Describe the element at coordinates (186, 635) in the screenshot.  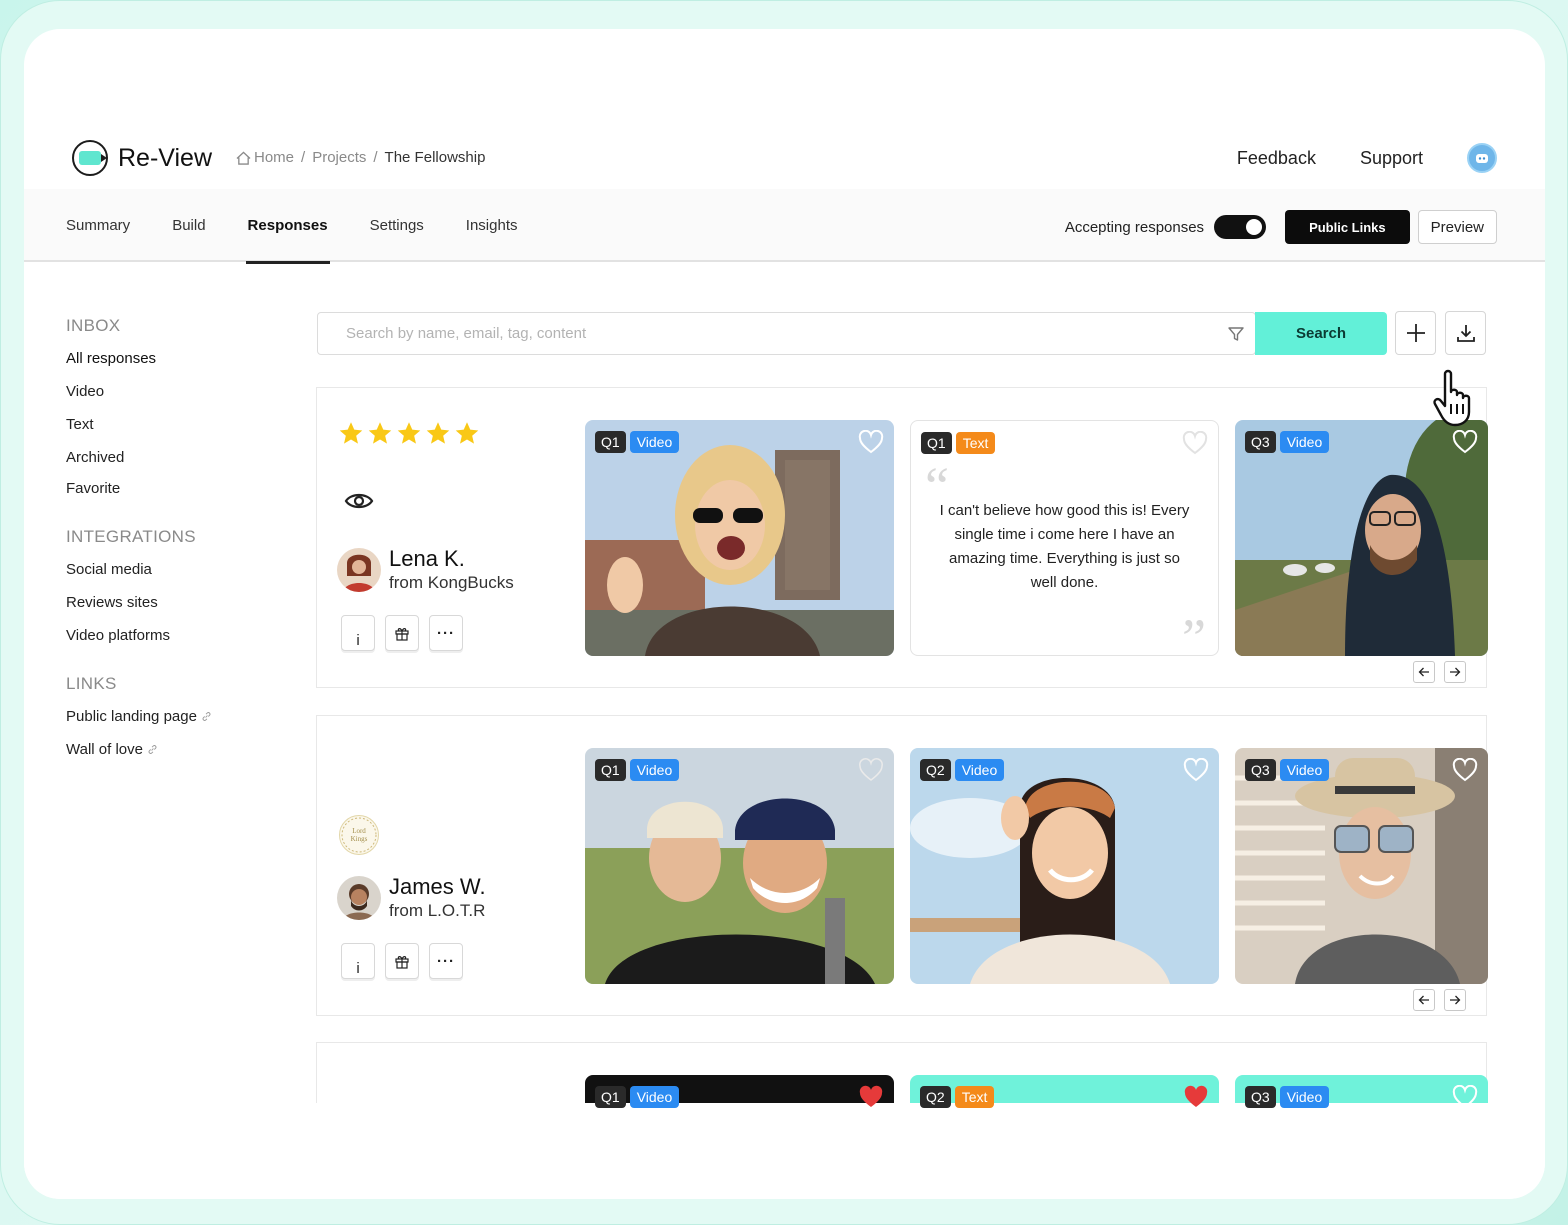
I see `sidebar-item-video-platforms: Video platforms` at that location.